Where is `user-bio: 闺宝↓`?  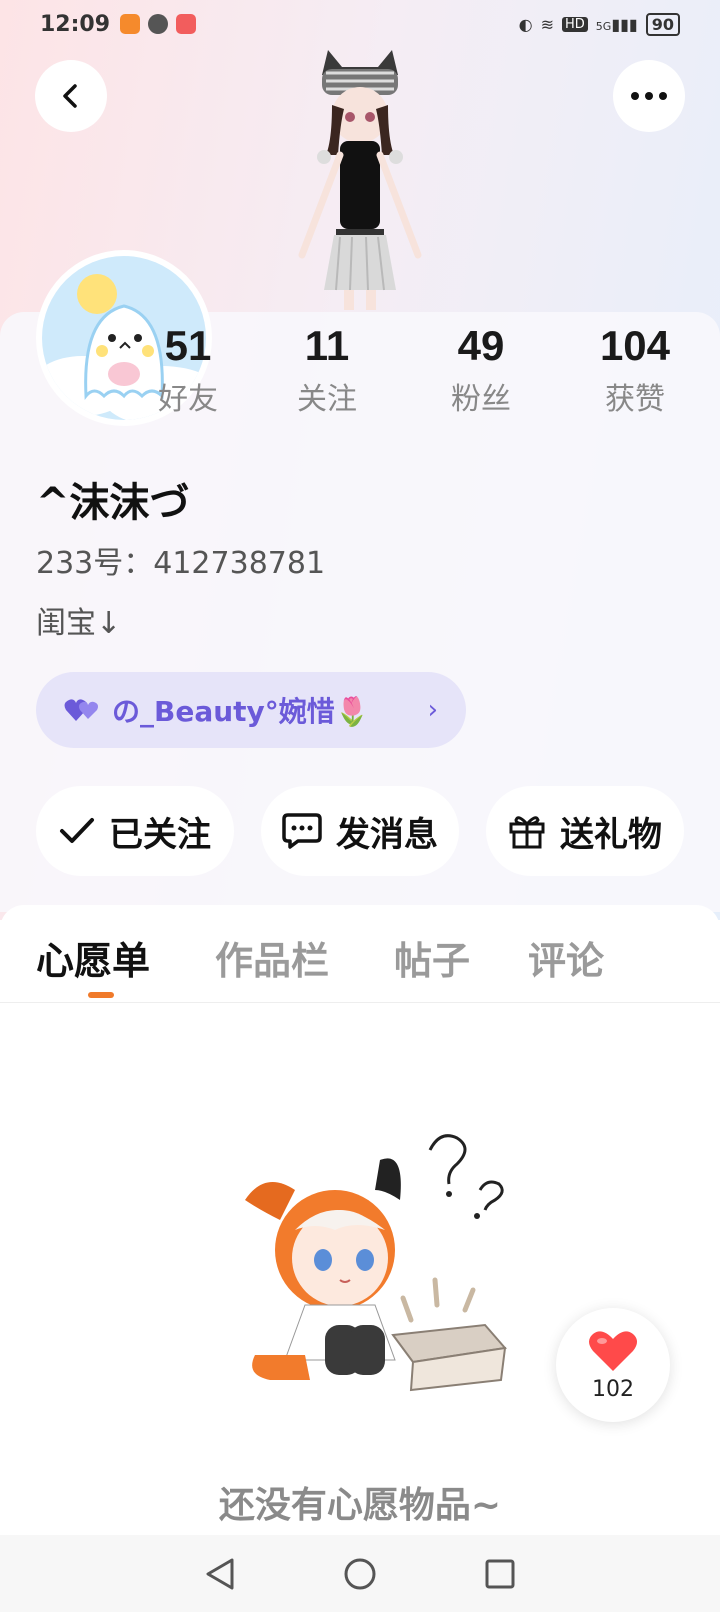 user-bio: 闺宝↓ is located at coordinates (79, 623).